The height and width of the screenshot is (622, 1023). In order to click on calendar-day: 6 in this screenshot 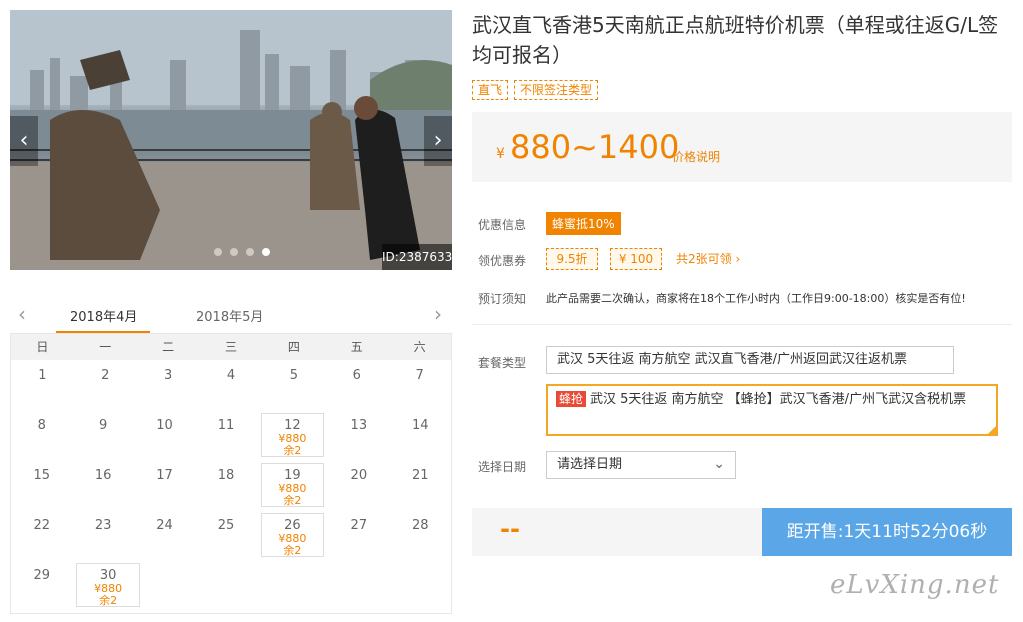, I will do `click(356, 385)`.